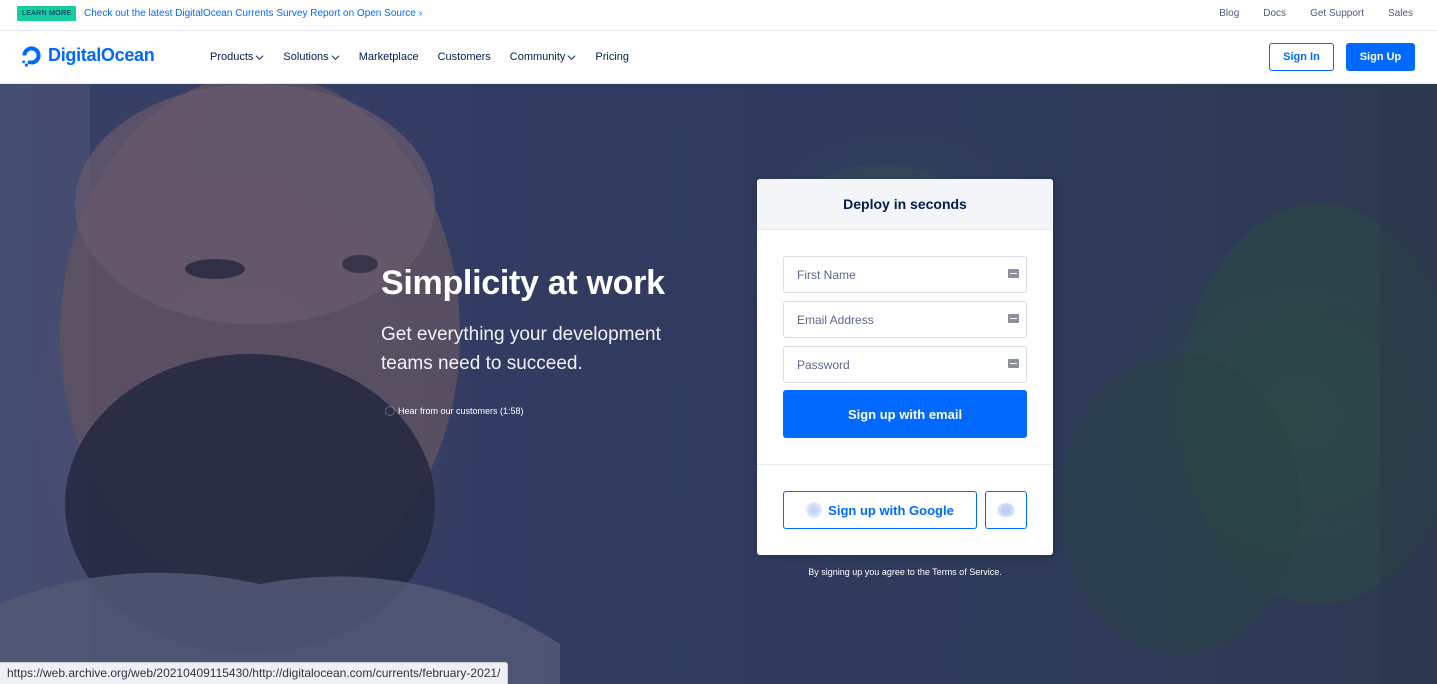 Image resolution: width=1437 pixels, height=684 pixels. What do you see at coordinates (31, 56) in the screenshot?
I see `digitalocean-logo-icon` at bounding box center [31, 56].